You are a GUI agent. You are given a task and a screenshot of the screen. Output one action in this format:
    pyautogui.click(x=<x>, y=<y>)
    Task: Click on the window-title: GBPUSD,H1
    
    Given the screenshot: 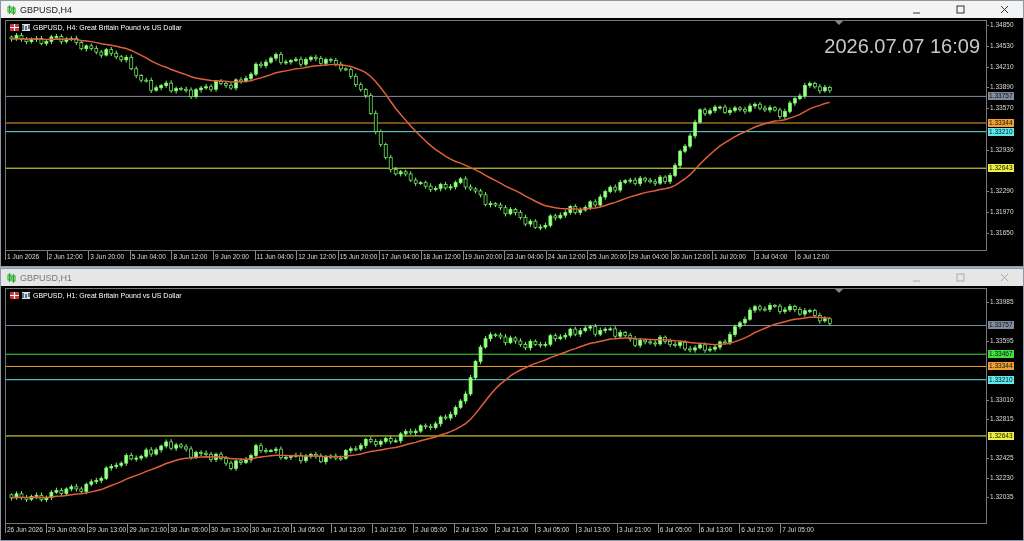 What is the action you would take?
    pyautogui.click(x=46, y=277)
    